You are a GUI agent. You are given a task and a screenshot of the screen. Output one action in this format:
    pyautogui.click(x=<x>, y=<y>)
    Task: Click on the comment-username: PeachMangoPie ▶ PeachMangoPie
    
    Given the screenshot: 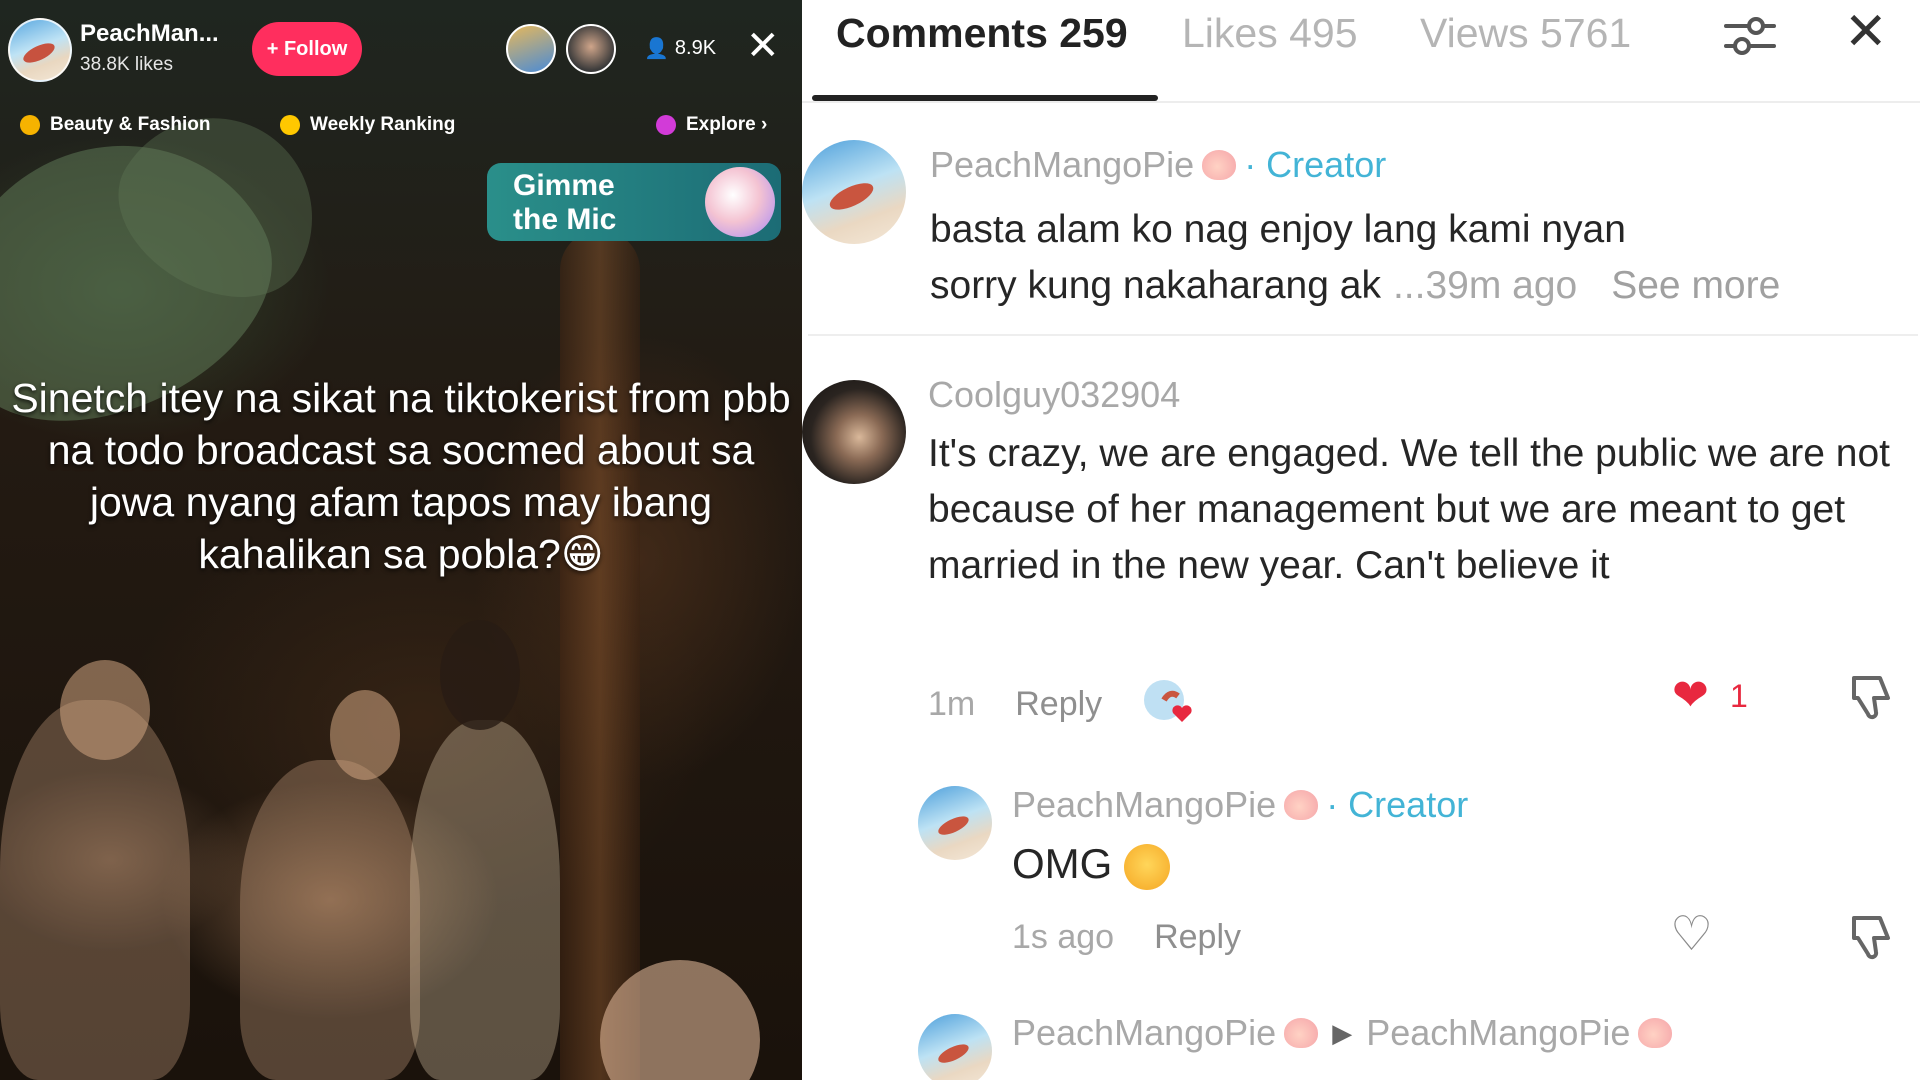 What is the action you would take?
    pyautogui.click(x=1342, y=1033)
    